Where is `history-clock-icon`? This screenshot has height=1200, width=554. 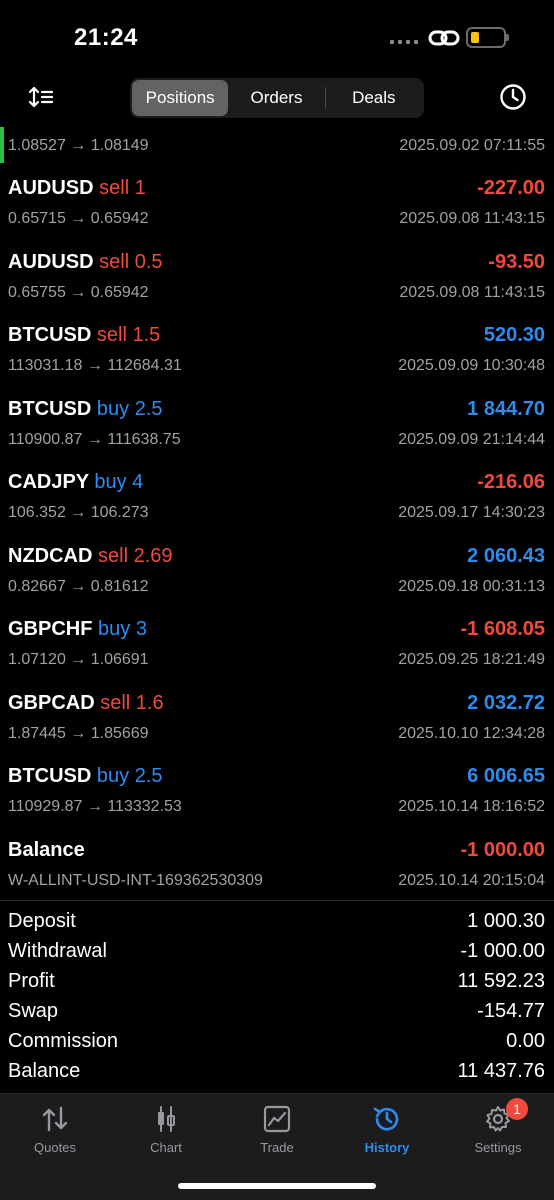 history-clock-icon is located at coordinates (386, 1119).